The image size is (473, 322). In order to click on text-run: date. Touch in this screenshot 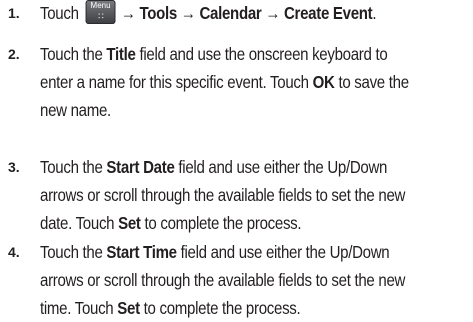, I will do `click(79, 223)`.